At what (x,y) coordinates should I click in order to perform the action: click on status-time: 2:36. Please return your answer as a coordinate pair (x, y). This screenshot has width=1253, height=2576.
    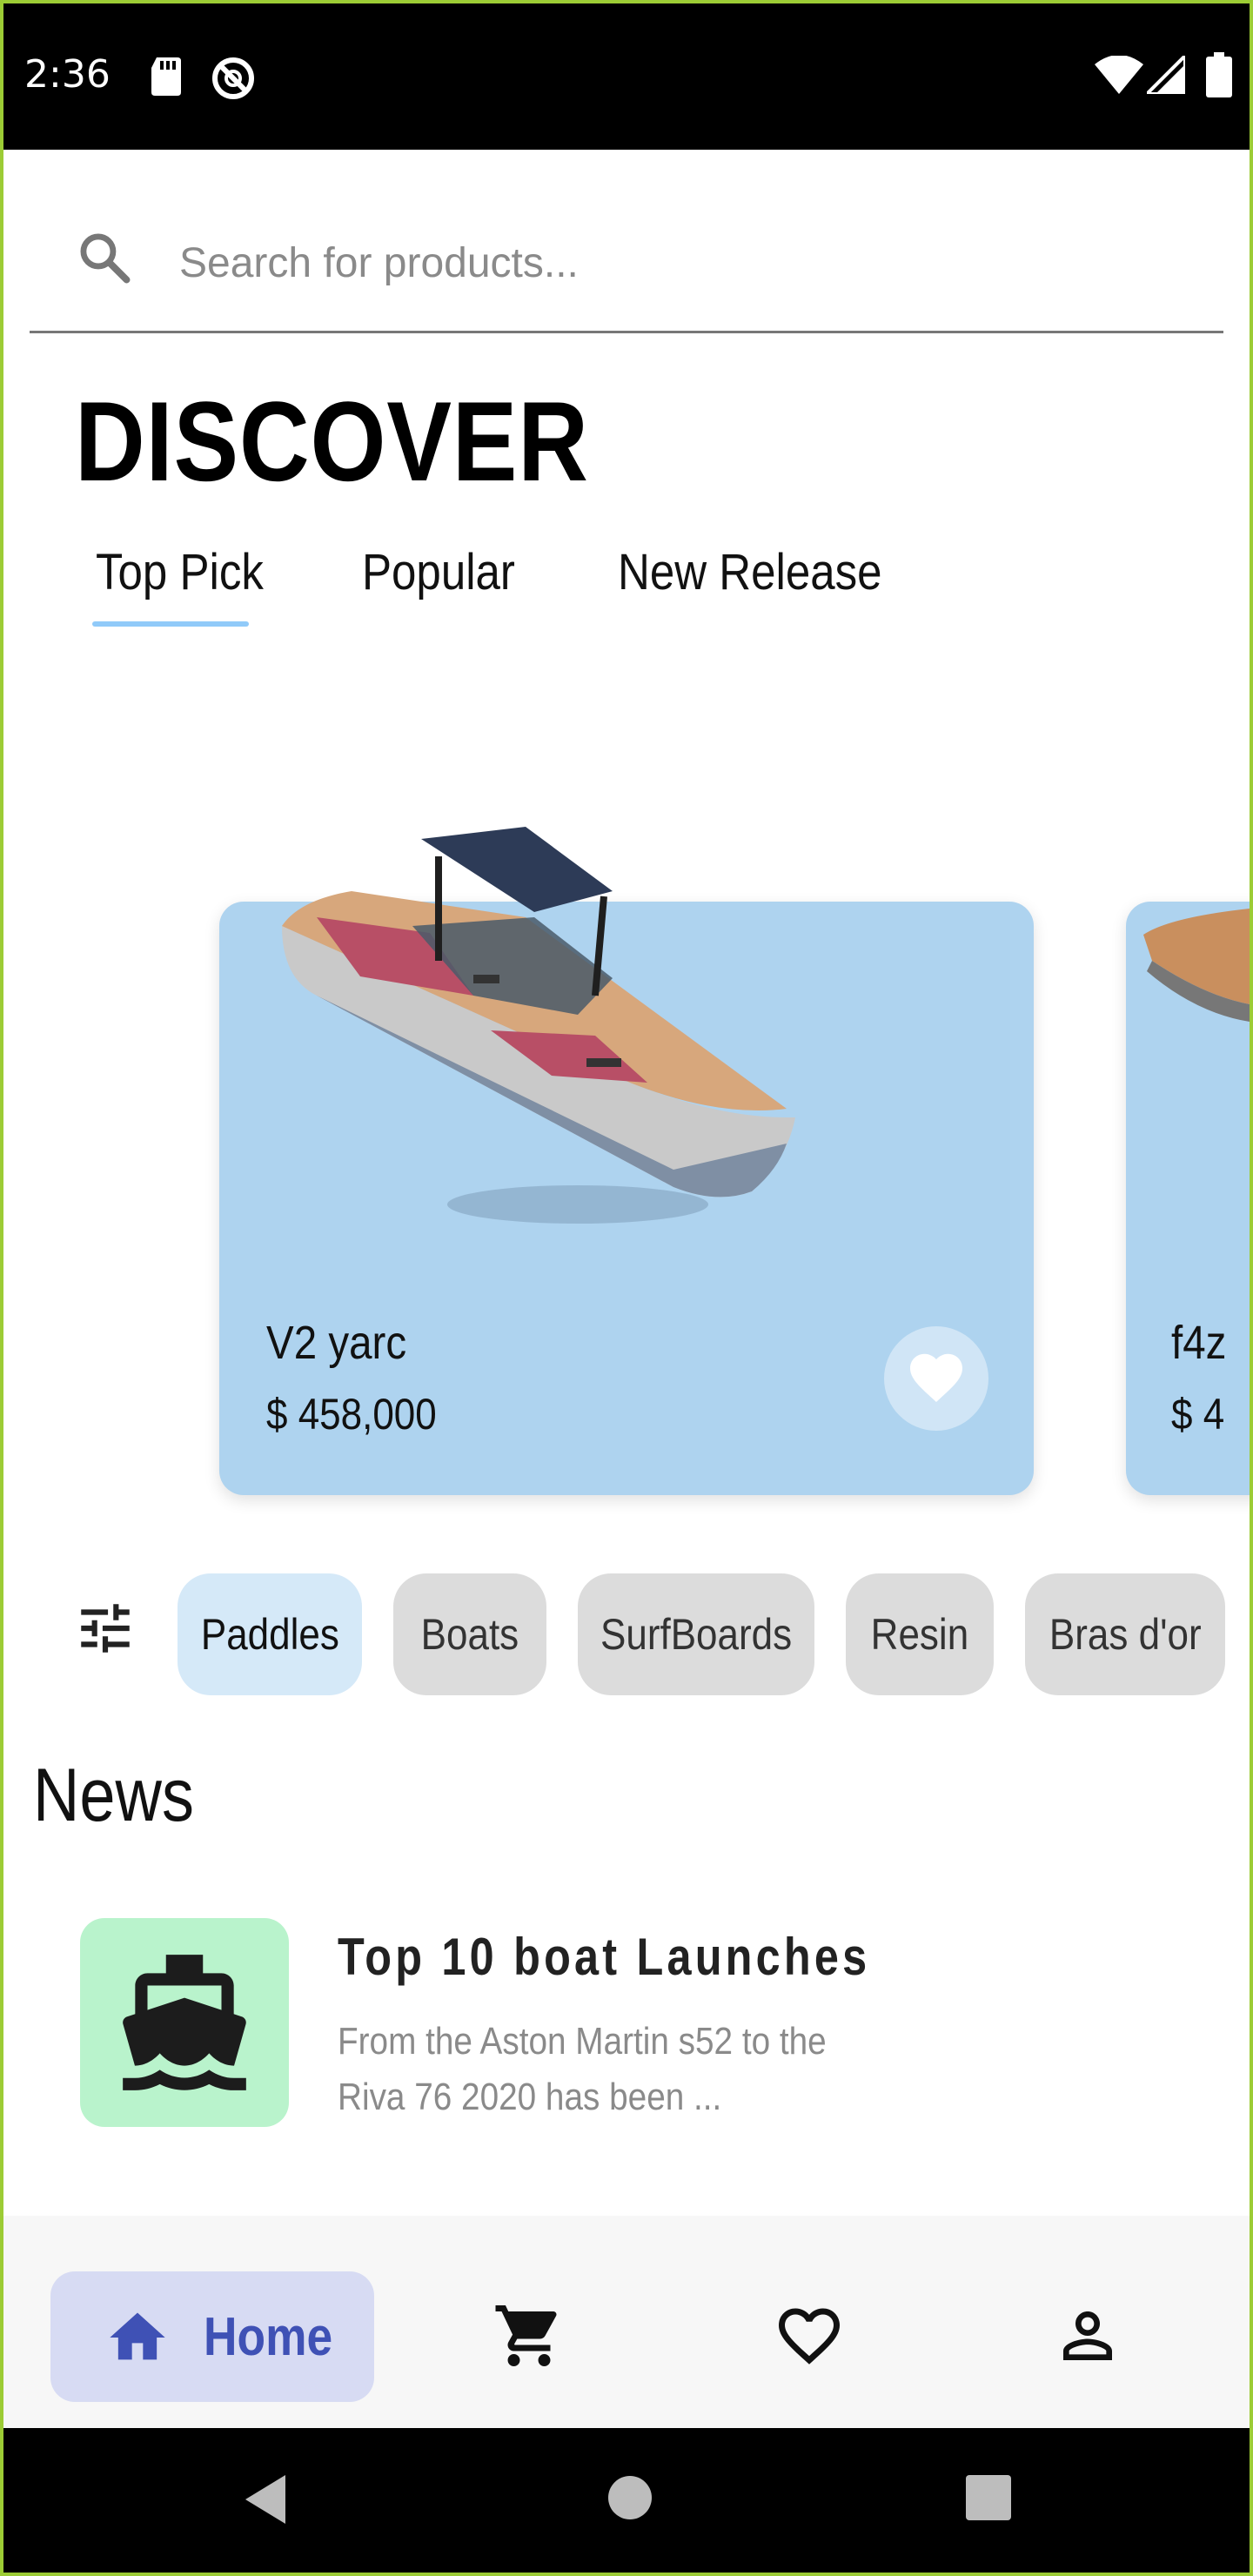
    Looking at the image, I should click on (67, 74).